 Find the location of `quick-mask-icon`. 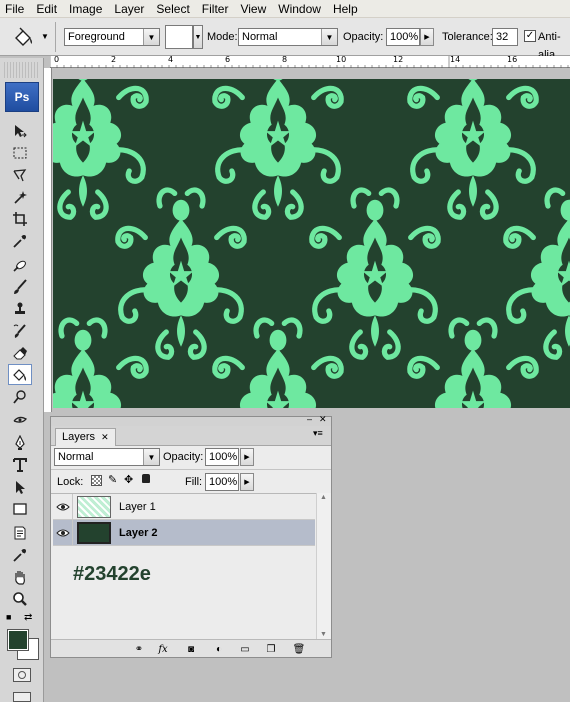

quick-mask-icon is located at coordinates (22, 675).